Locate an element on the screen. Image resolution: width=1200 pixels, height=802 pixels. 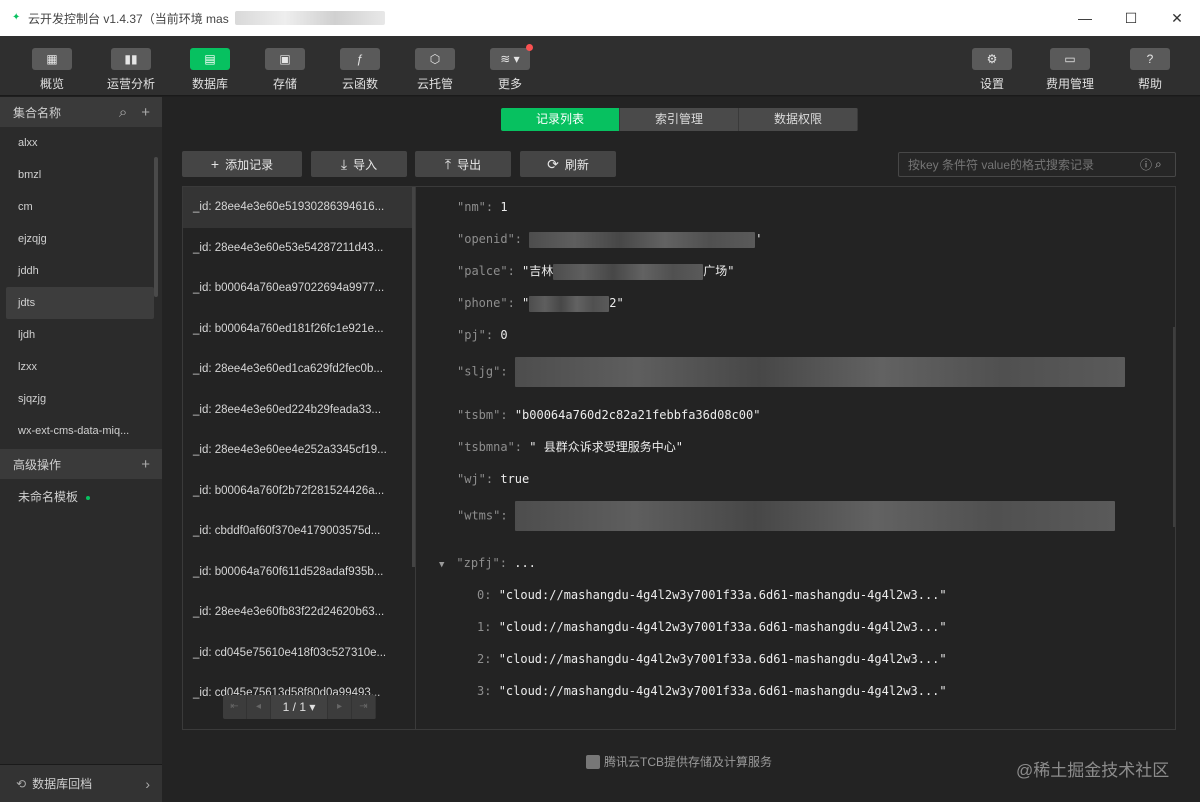
next-page-button: ▸ is located at coordinates (340, 707).